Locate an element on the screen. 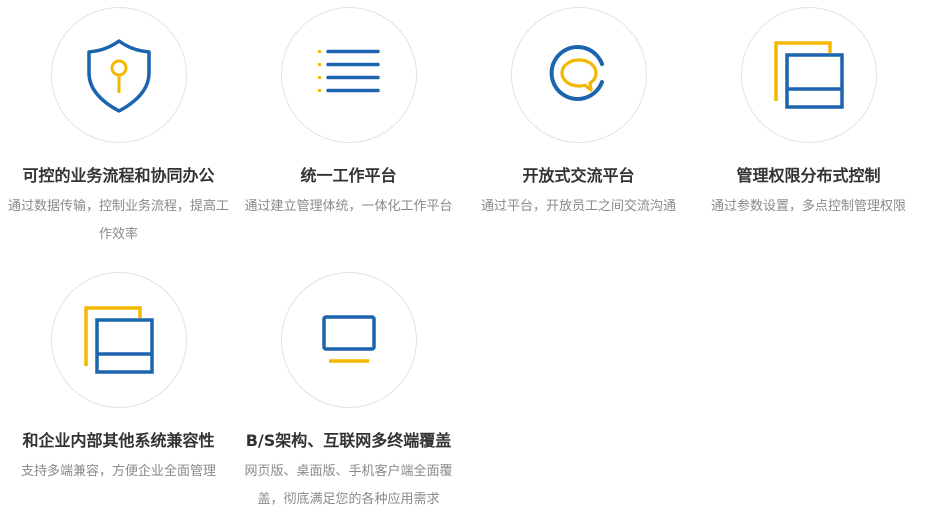 This screenshot has width=928, height=514. feature-title: 统一工作平台 is located at coordinates (348, 175).